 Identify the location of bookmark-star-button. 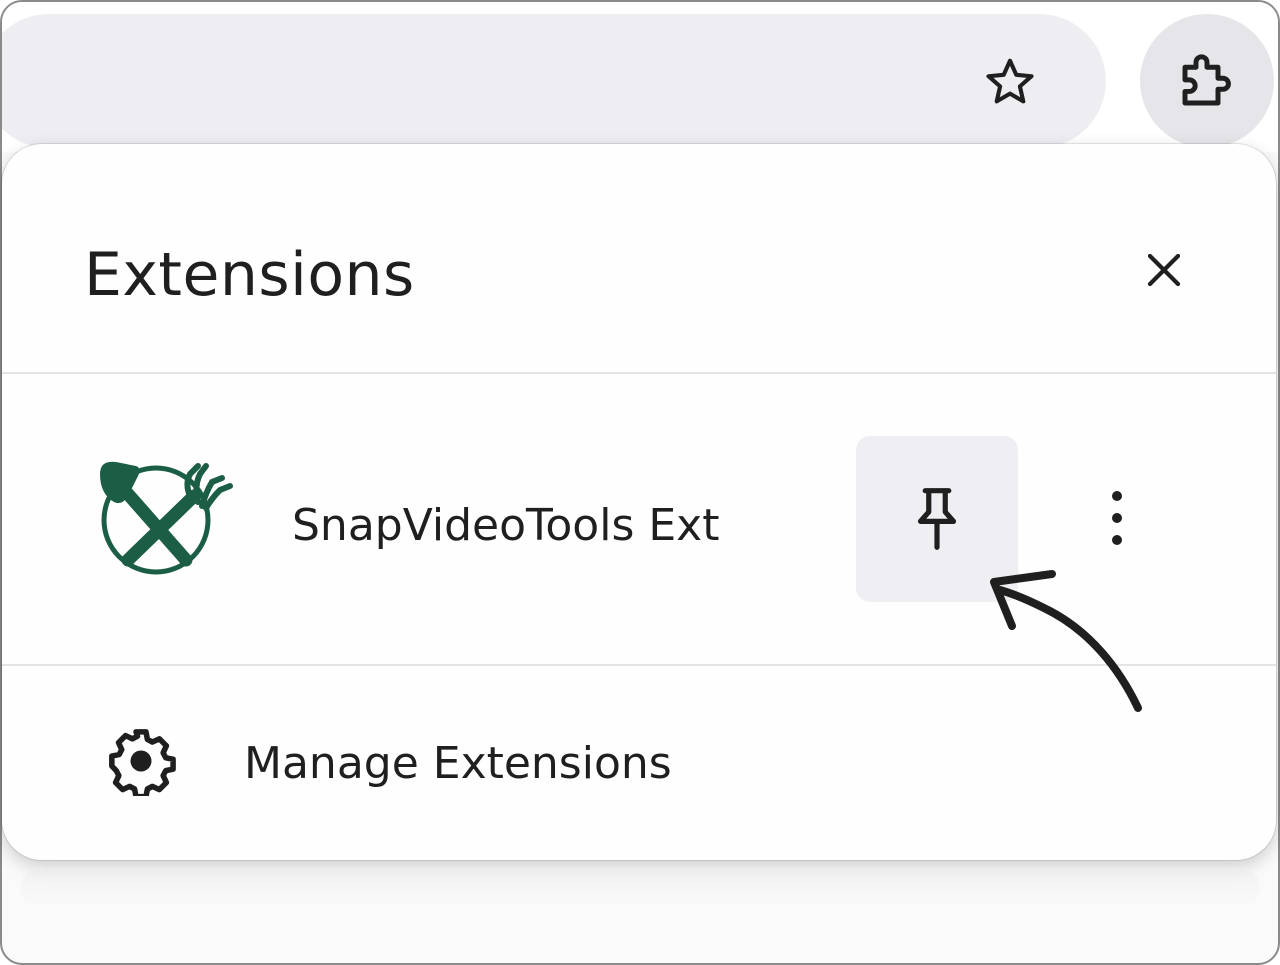
(1010, 83).